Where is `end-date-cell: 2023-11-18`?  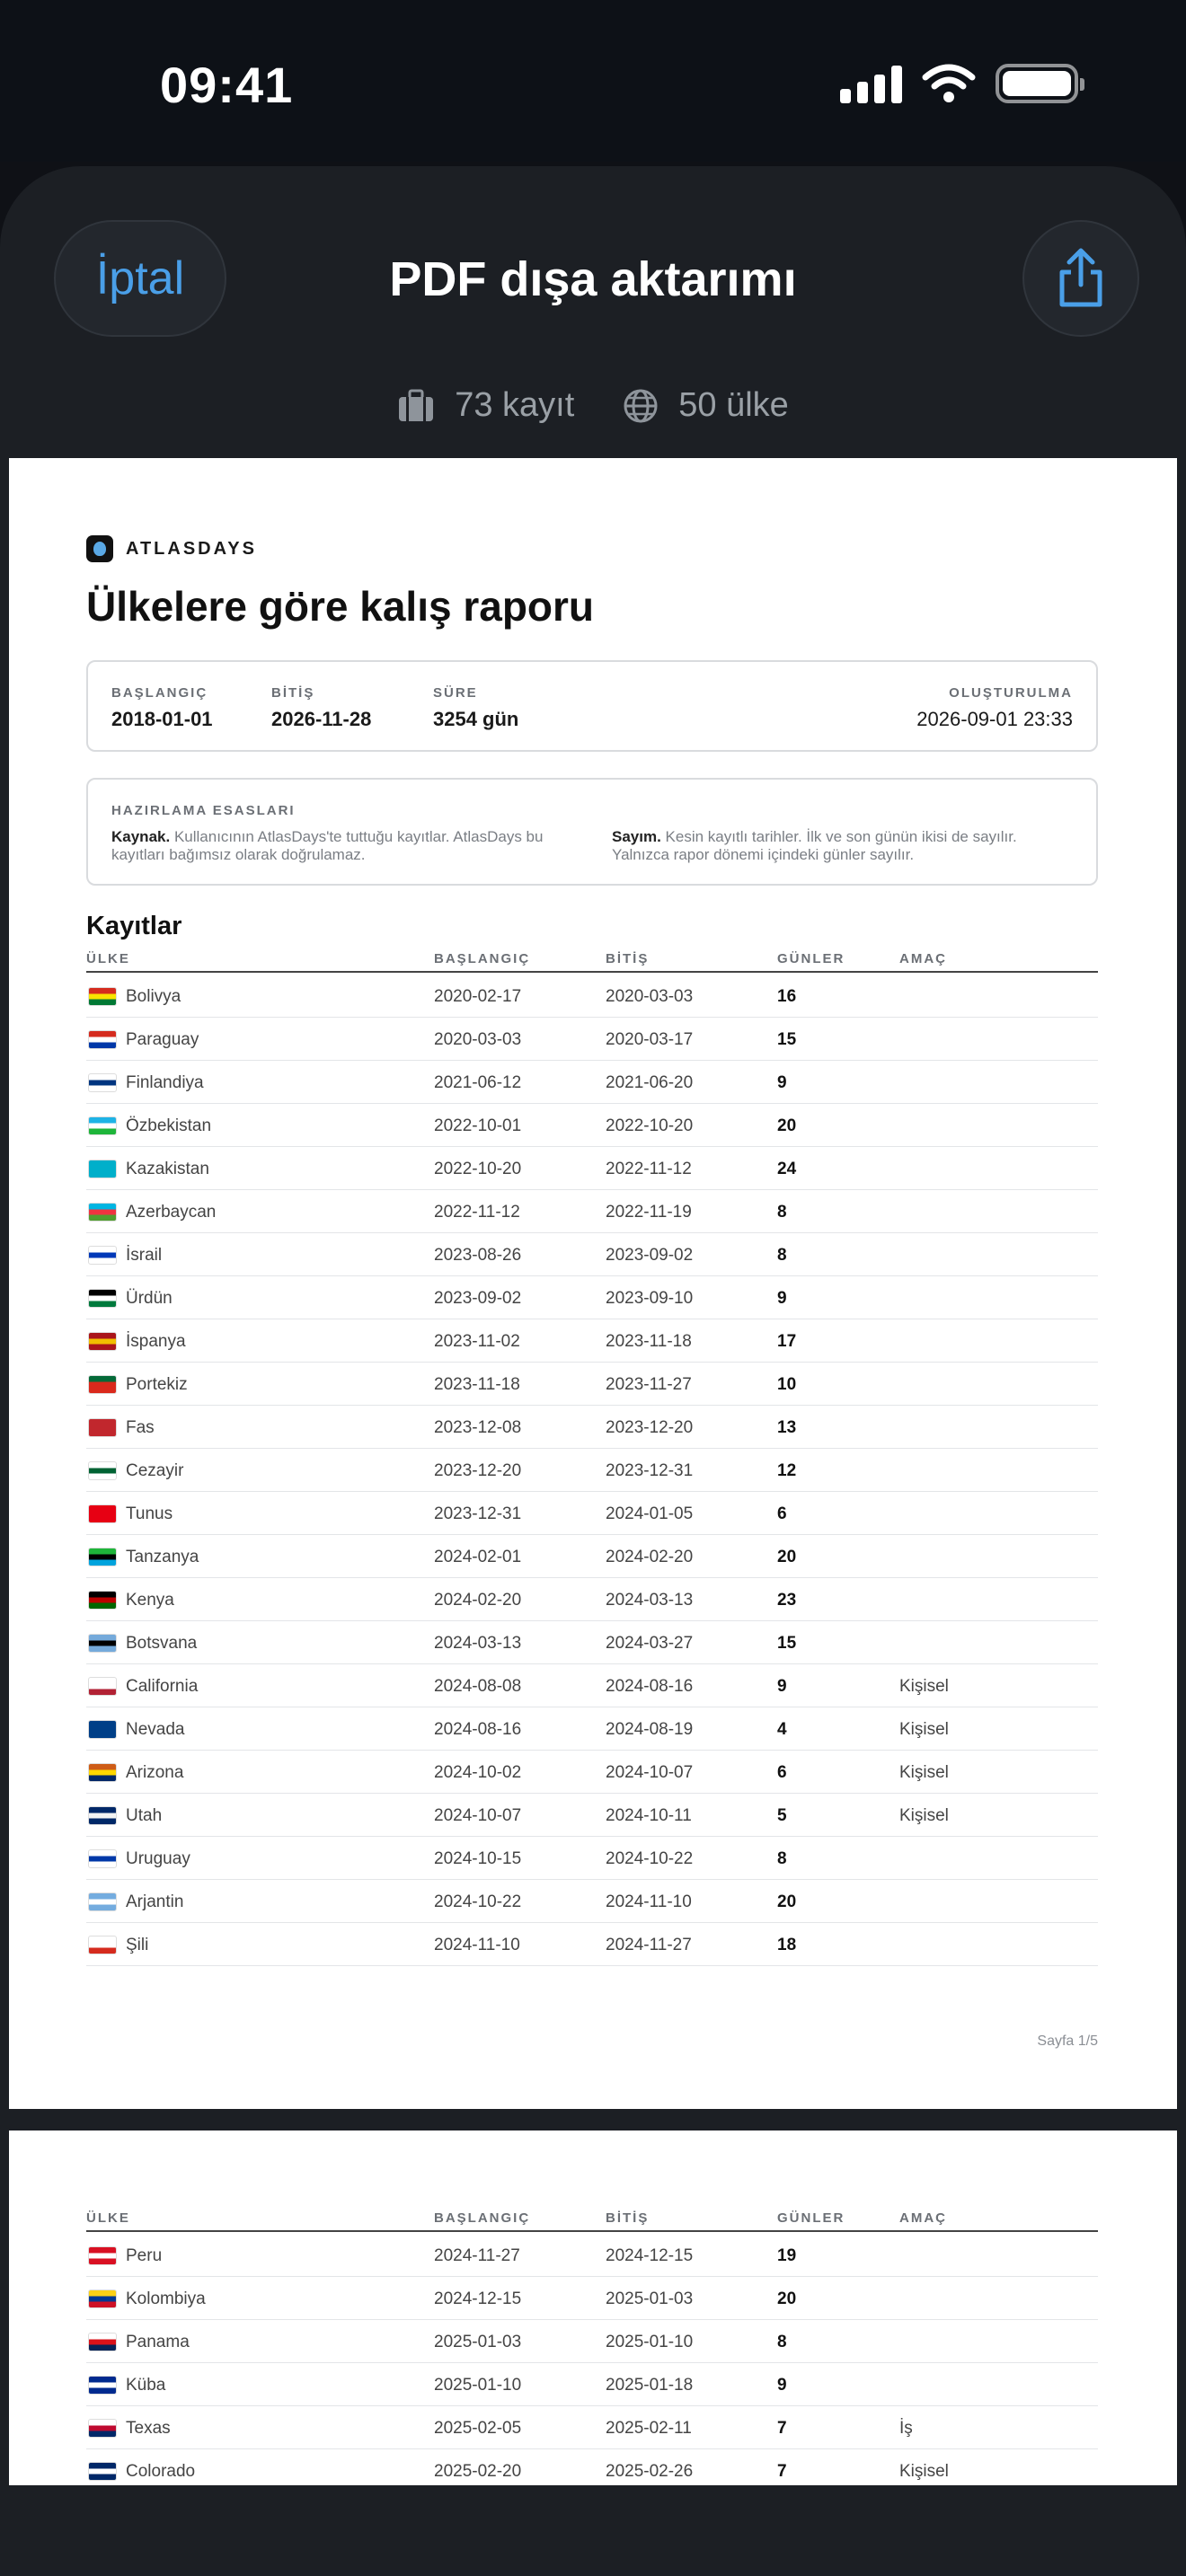 end-date-cell: 2023-11-18 is located at coordinates (649, 1341).